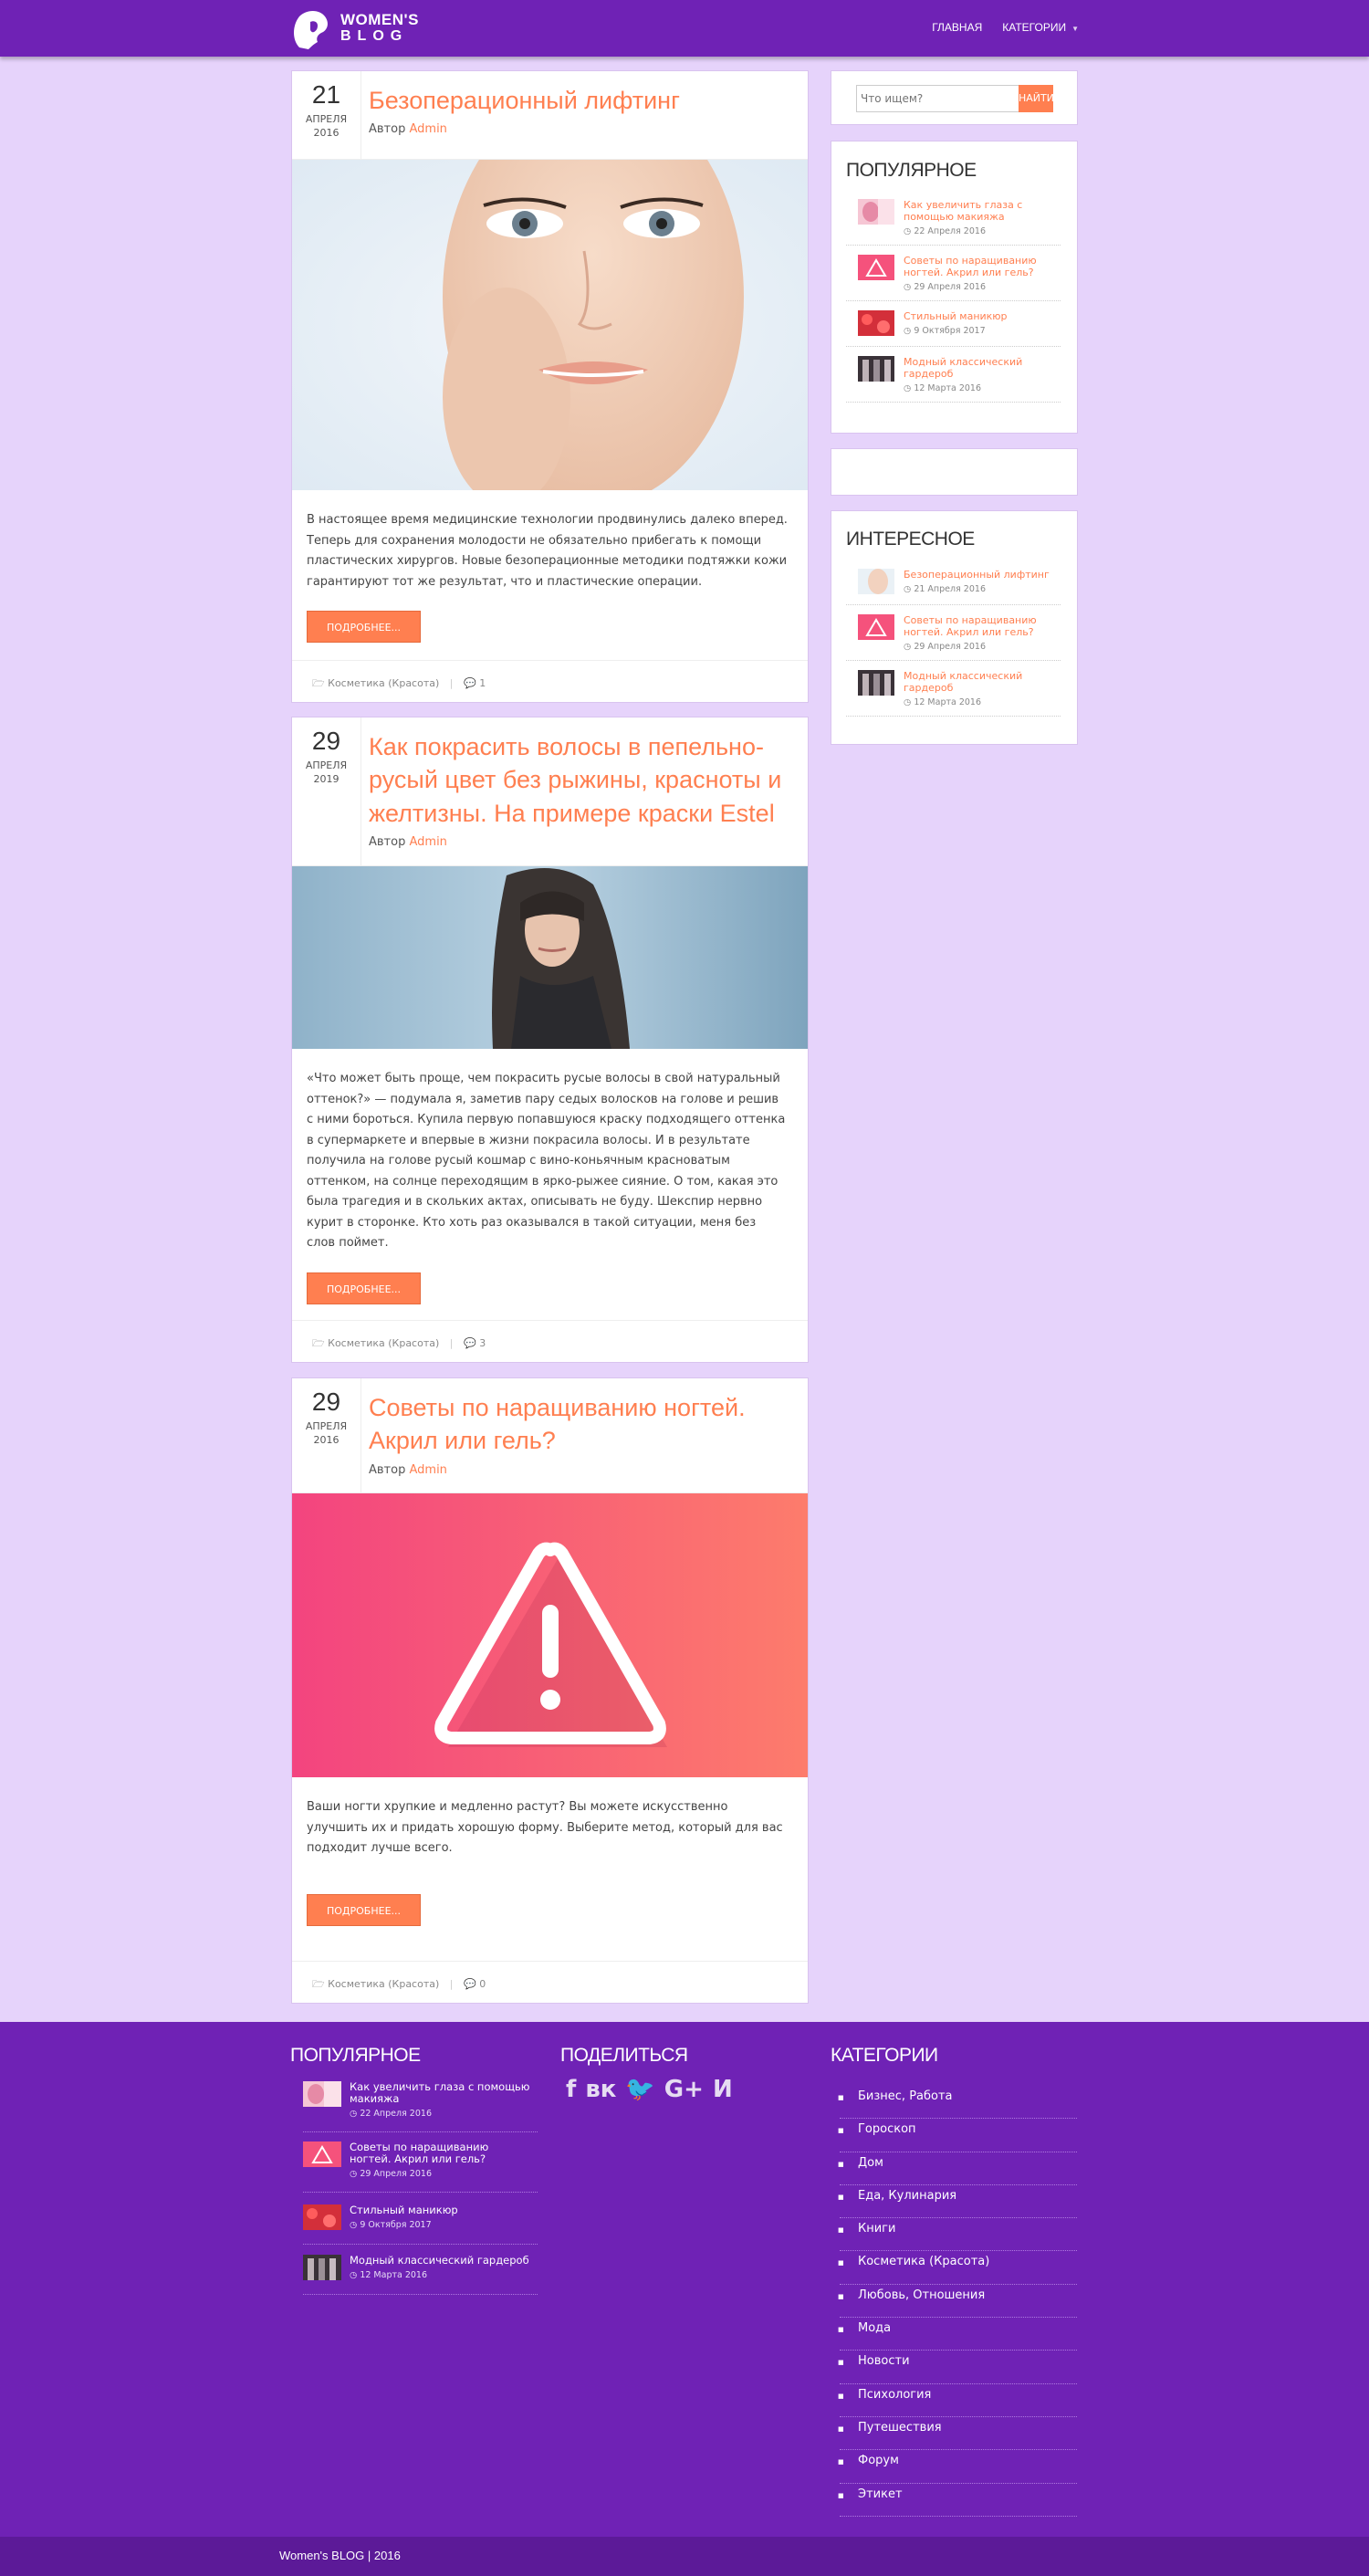 This screenshot has height=2576, width=1369. I want to click on category-link: Новости, so click(957, 2367).